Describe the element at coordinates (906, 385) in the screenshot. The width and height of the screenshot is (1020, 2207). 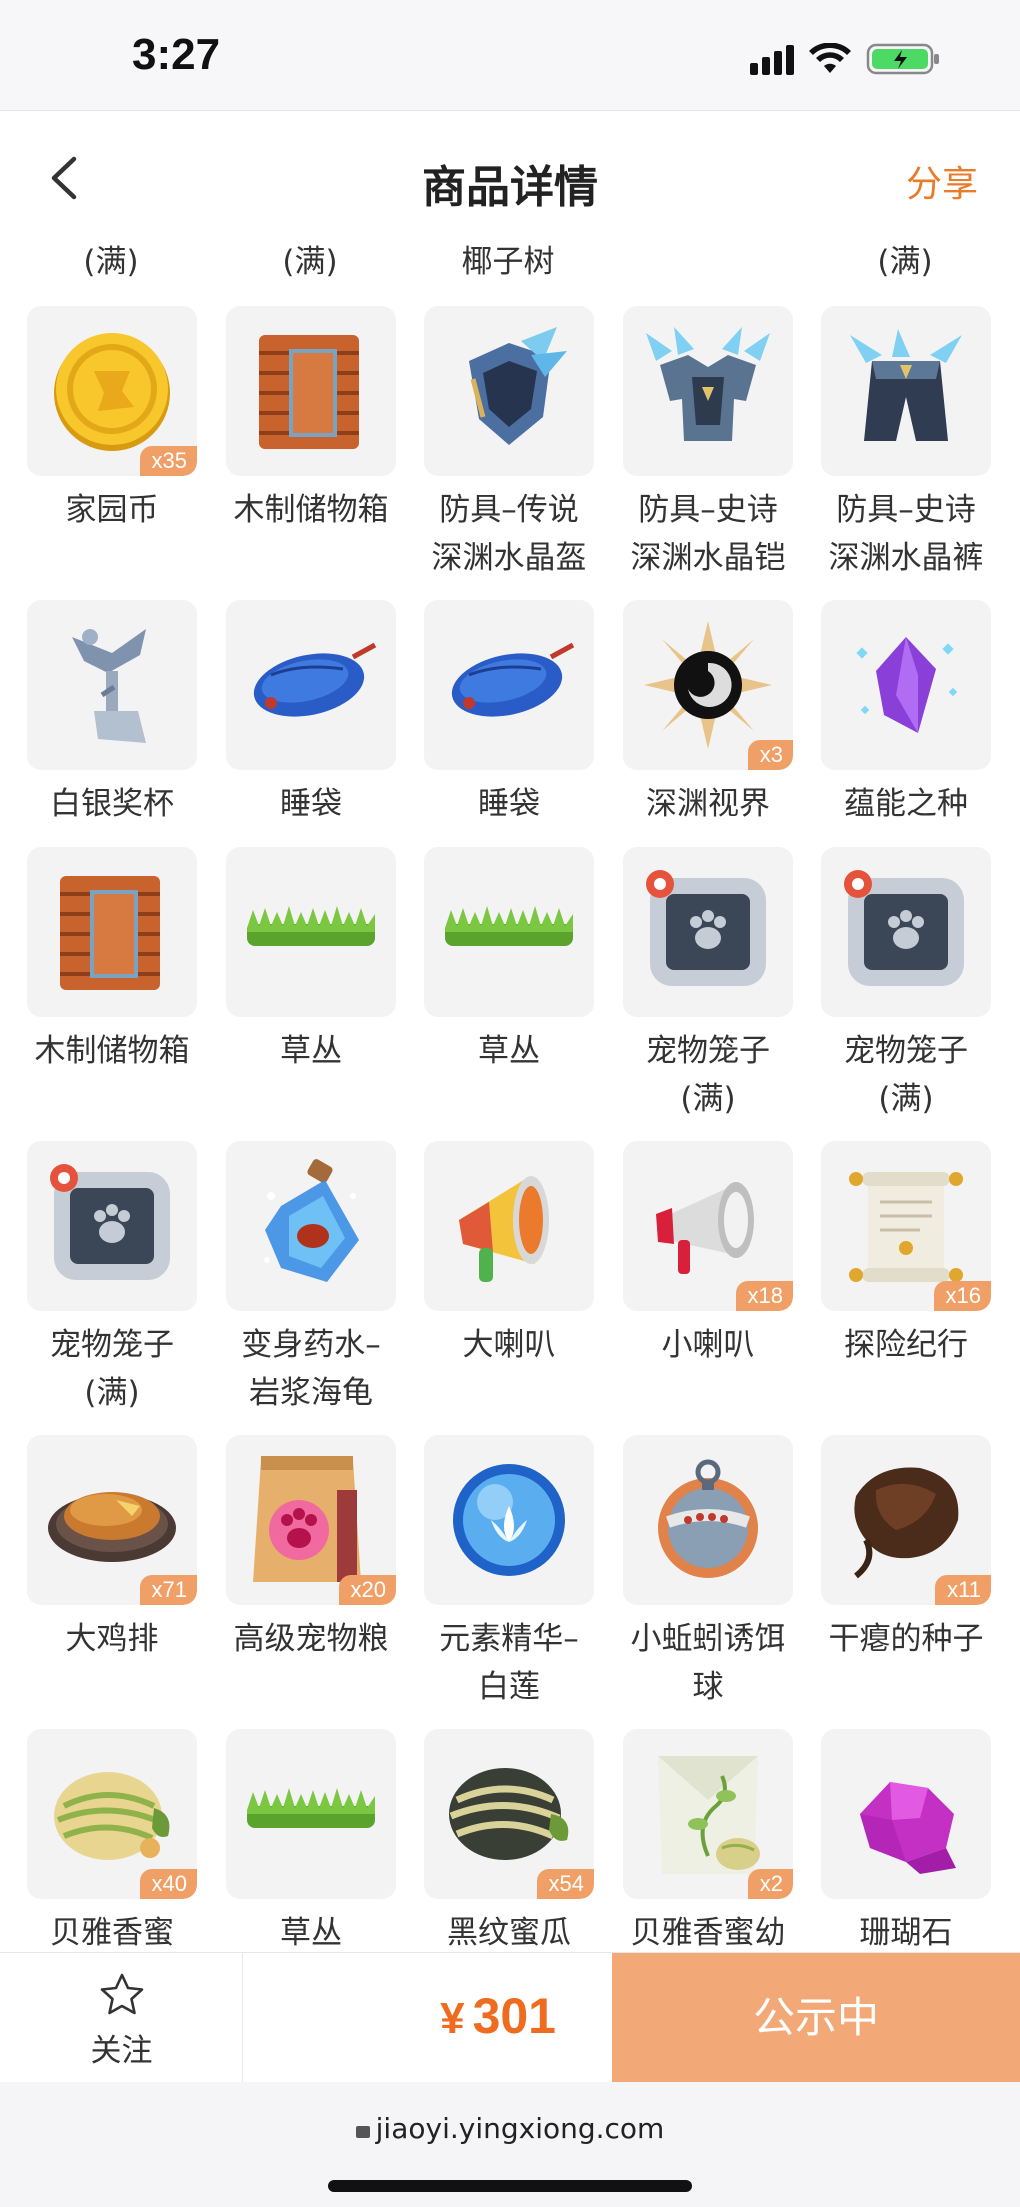
I see `crystal-pants-icon` at that location.